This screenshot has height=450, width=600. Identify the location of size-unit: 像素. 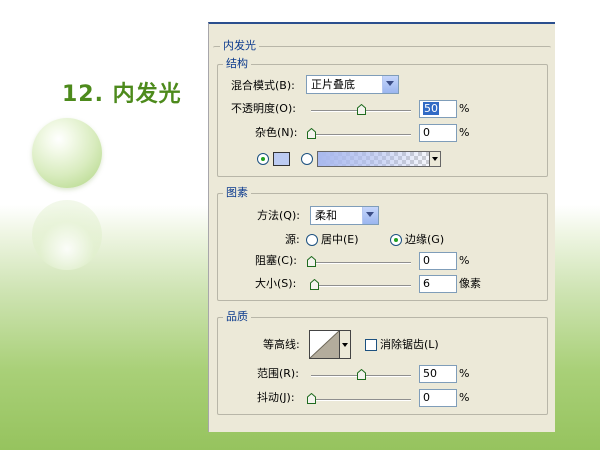
(470, 283).